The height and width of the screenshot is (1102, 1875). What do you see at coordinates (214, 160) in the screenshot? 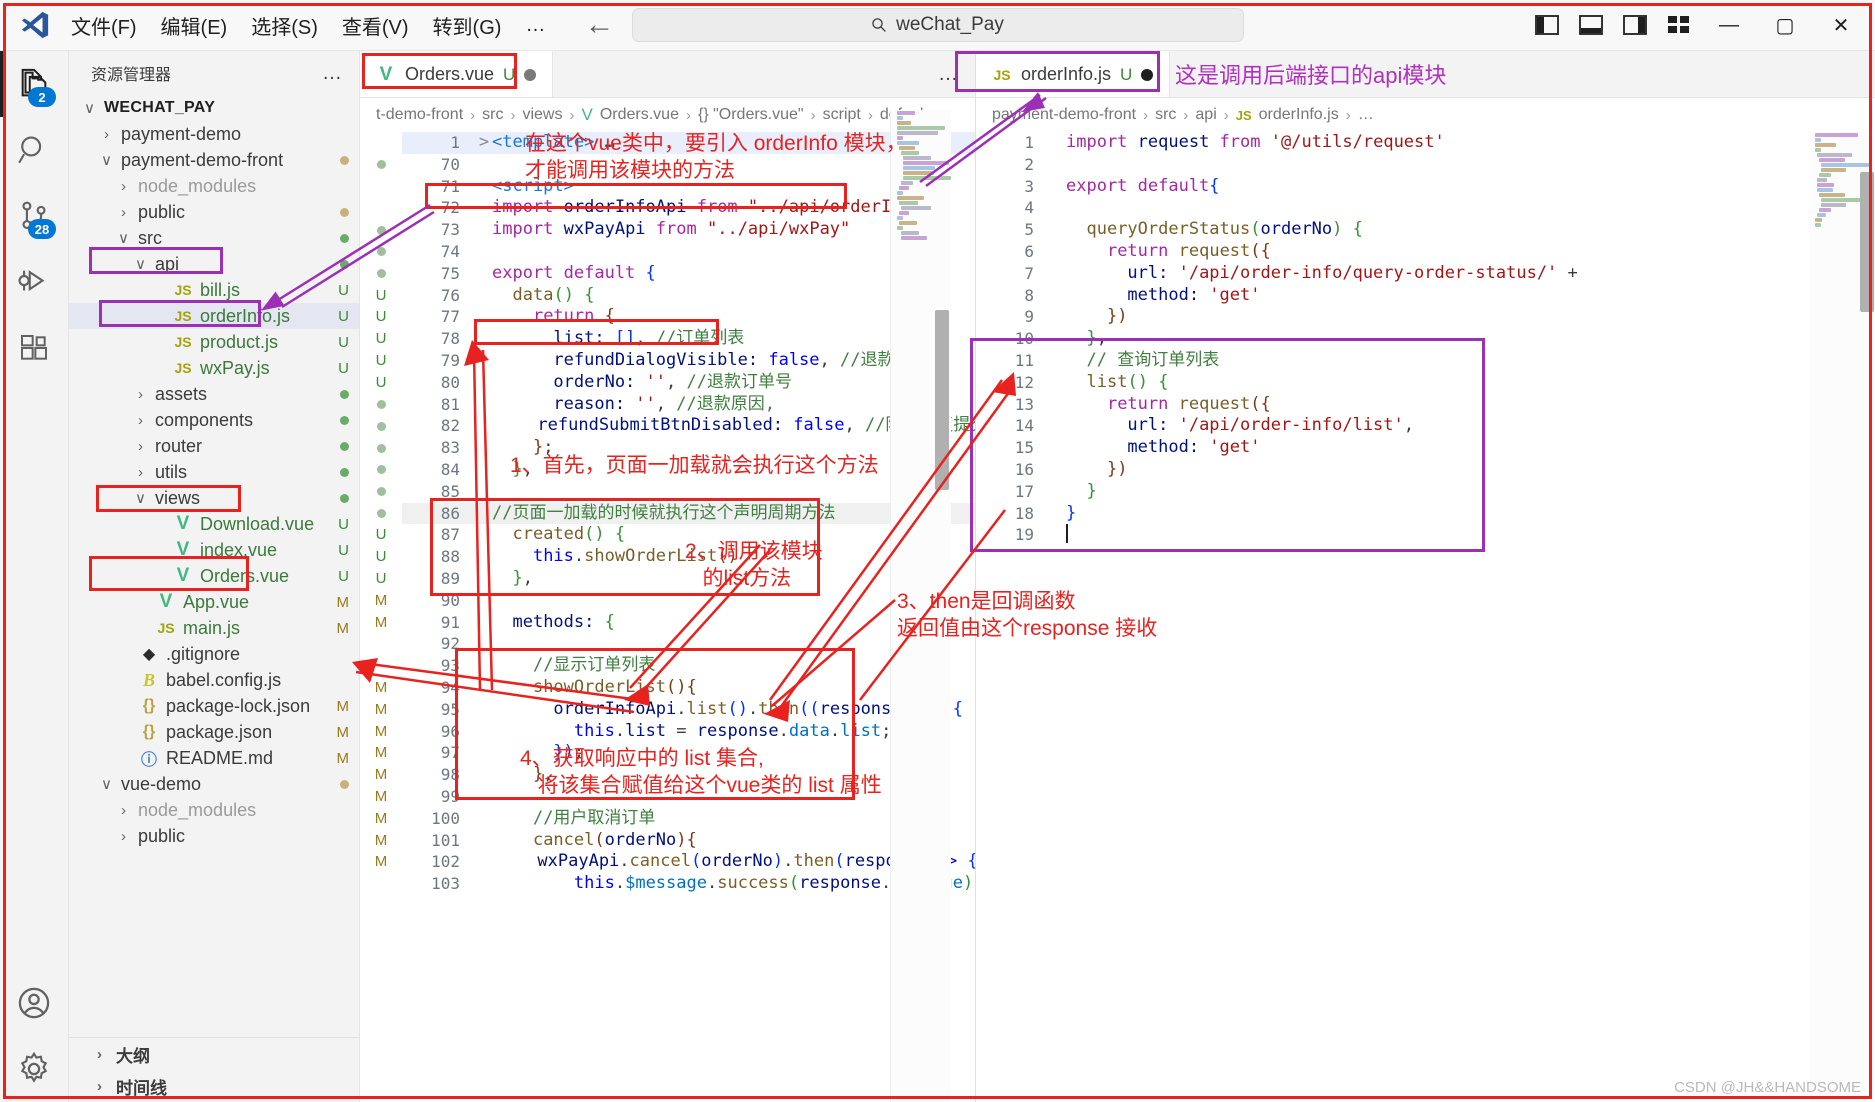
I see `tree-item-payment-demo-front: ∨ payment-demo-front` at bounding box center [214, 160].